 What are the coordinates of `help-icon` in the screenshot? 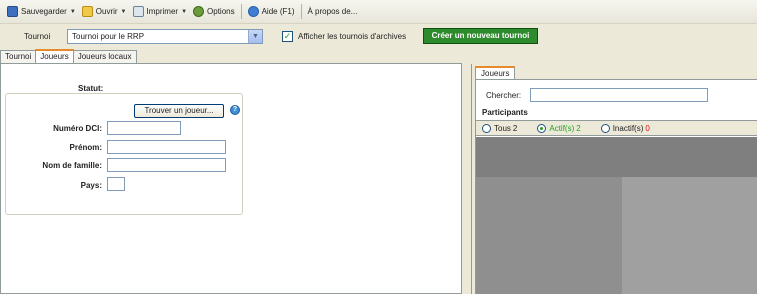 It's located at (253, 11).